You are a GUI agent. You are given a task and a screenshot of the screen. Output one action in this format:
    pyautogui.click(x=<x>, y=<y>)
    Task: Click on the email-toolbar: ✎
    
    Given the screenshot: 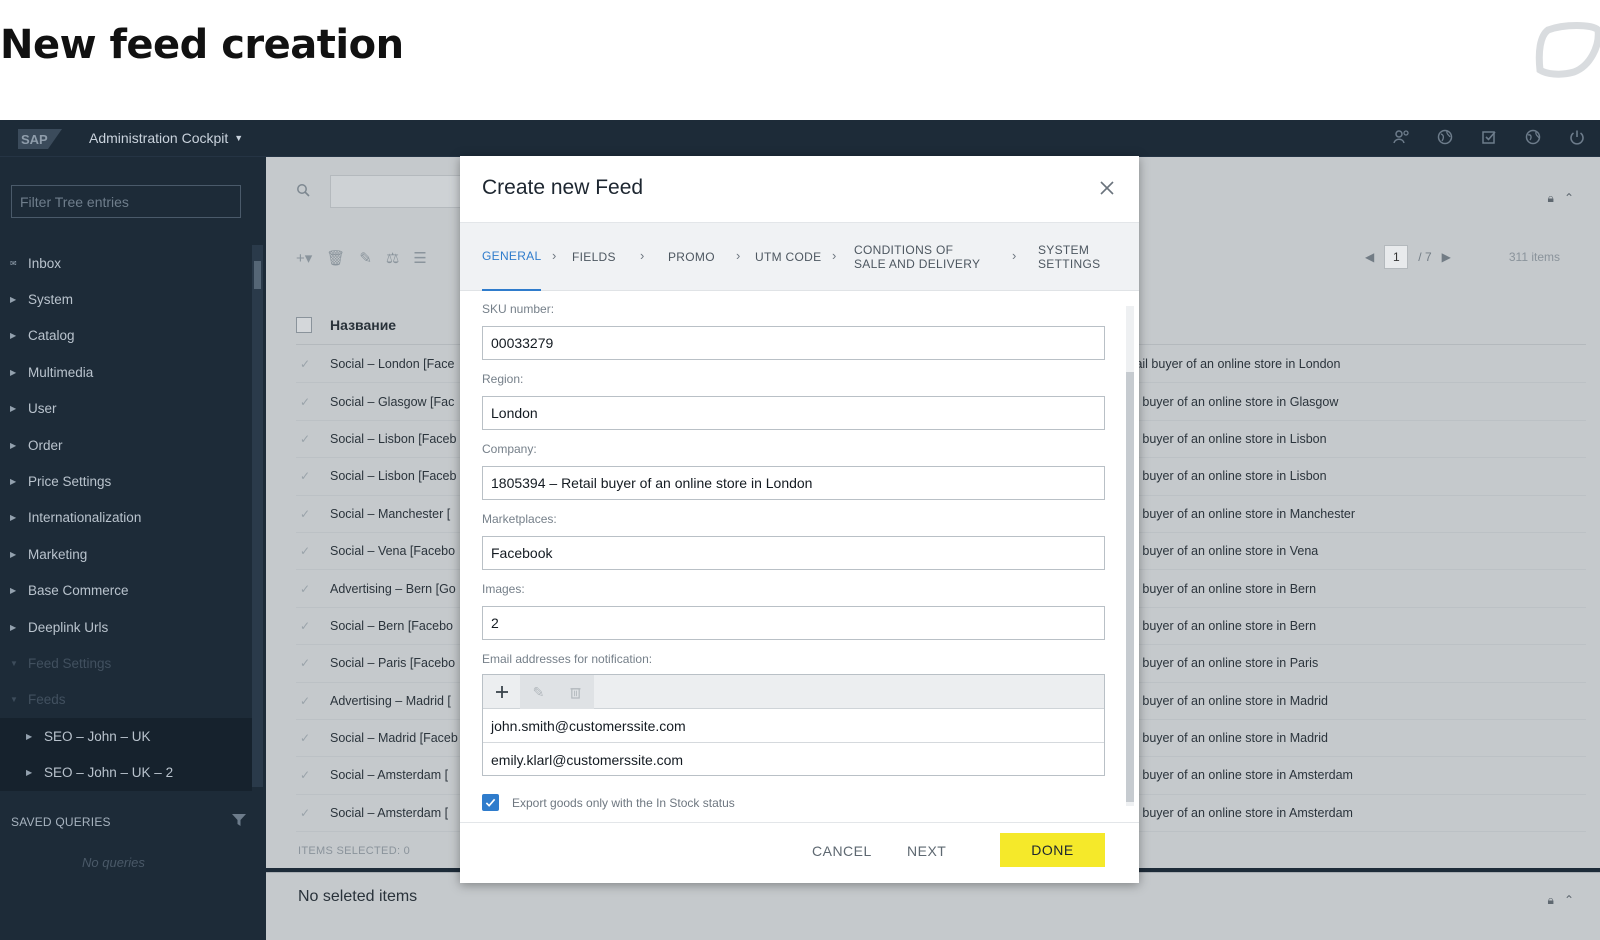 What is the action you would take?
    pyautogui.click(x=793, y=692)
    